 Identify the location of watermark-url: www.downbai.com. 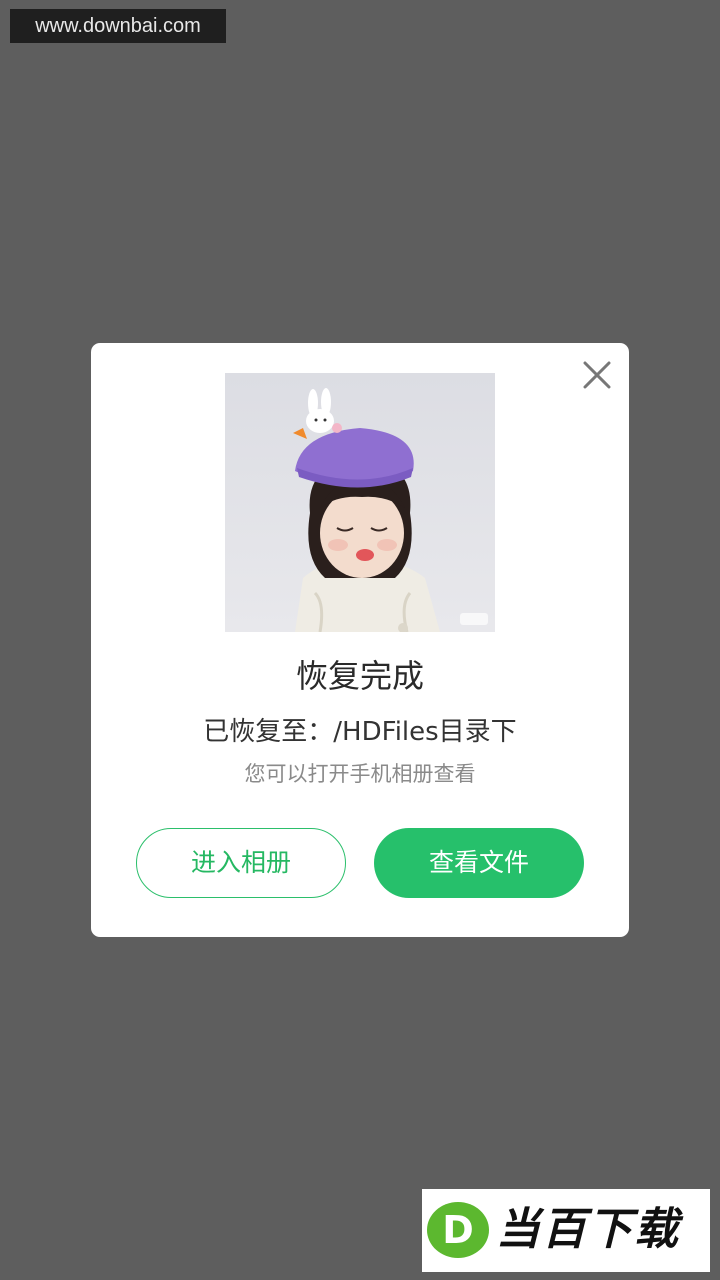
(118, 26).